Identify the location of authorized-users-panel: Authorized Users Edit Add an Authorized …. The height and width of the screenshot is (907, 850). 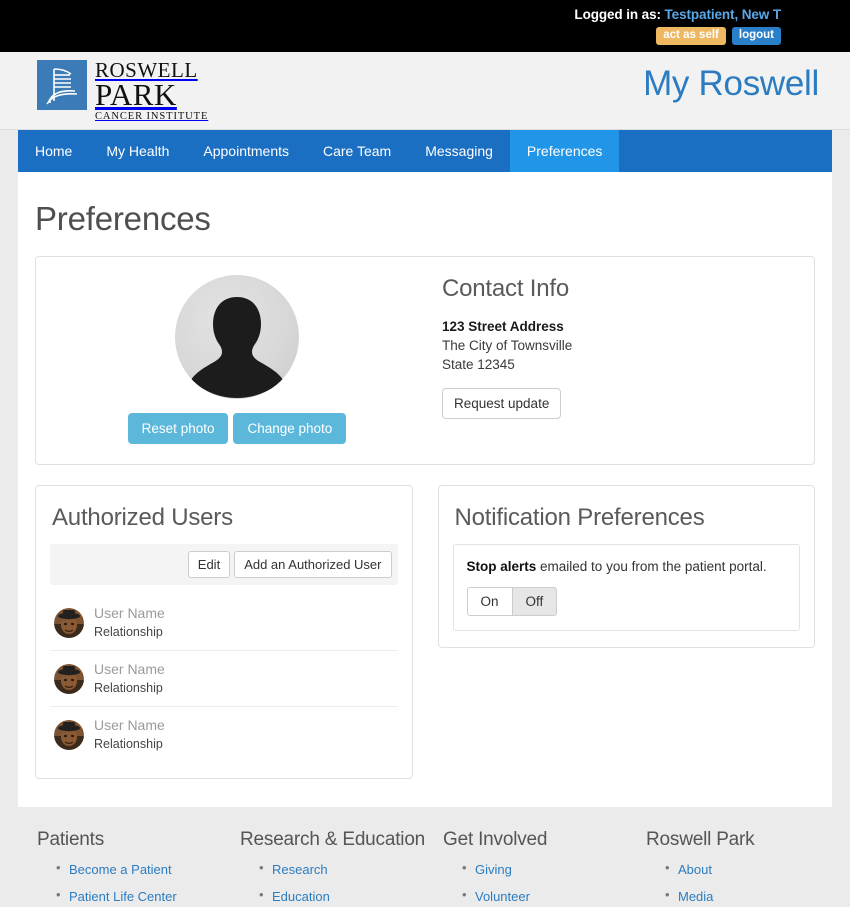
(224, 632).